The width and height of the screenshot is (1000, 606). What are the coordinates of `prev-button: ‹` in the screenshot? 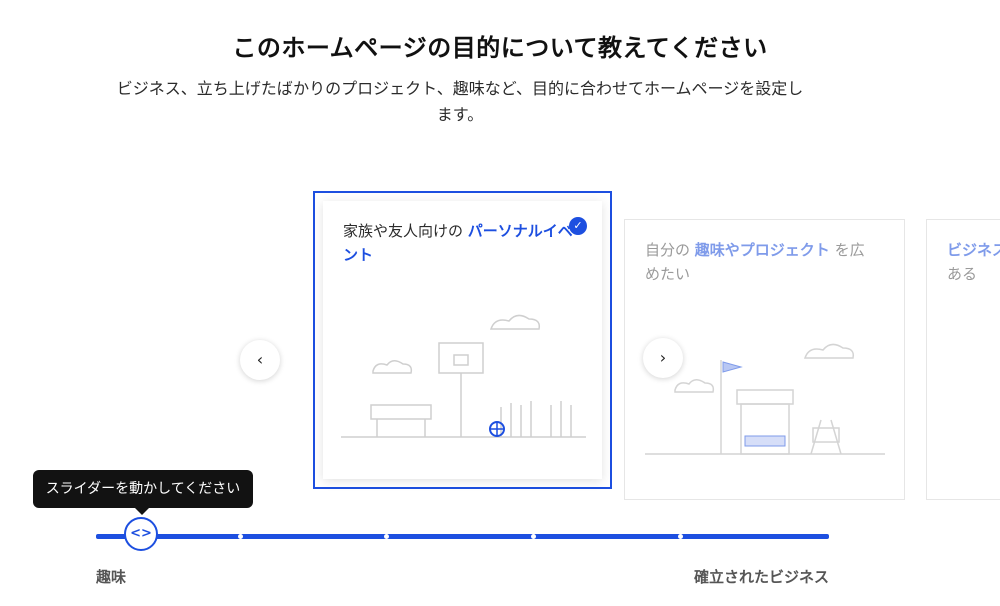 It's located at (260, 360).